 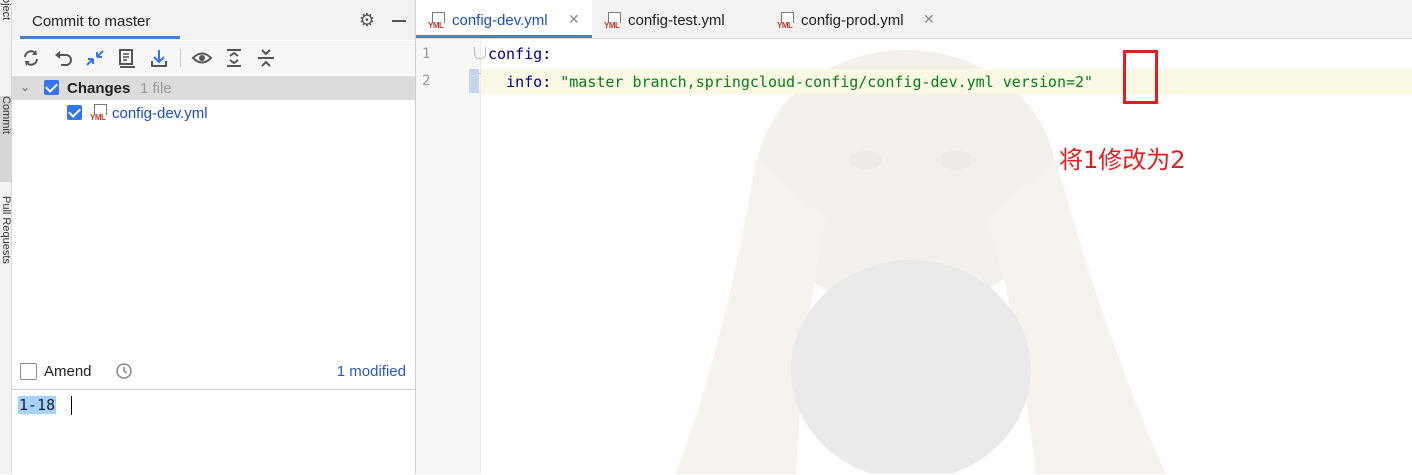 I want to click on eye-icon, so click(x=202, y=58).